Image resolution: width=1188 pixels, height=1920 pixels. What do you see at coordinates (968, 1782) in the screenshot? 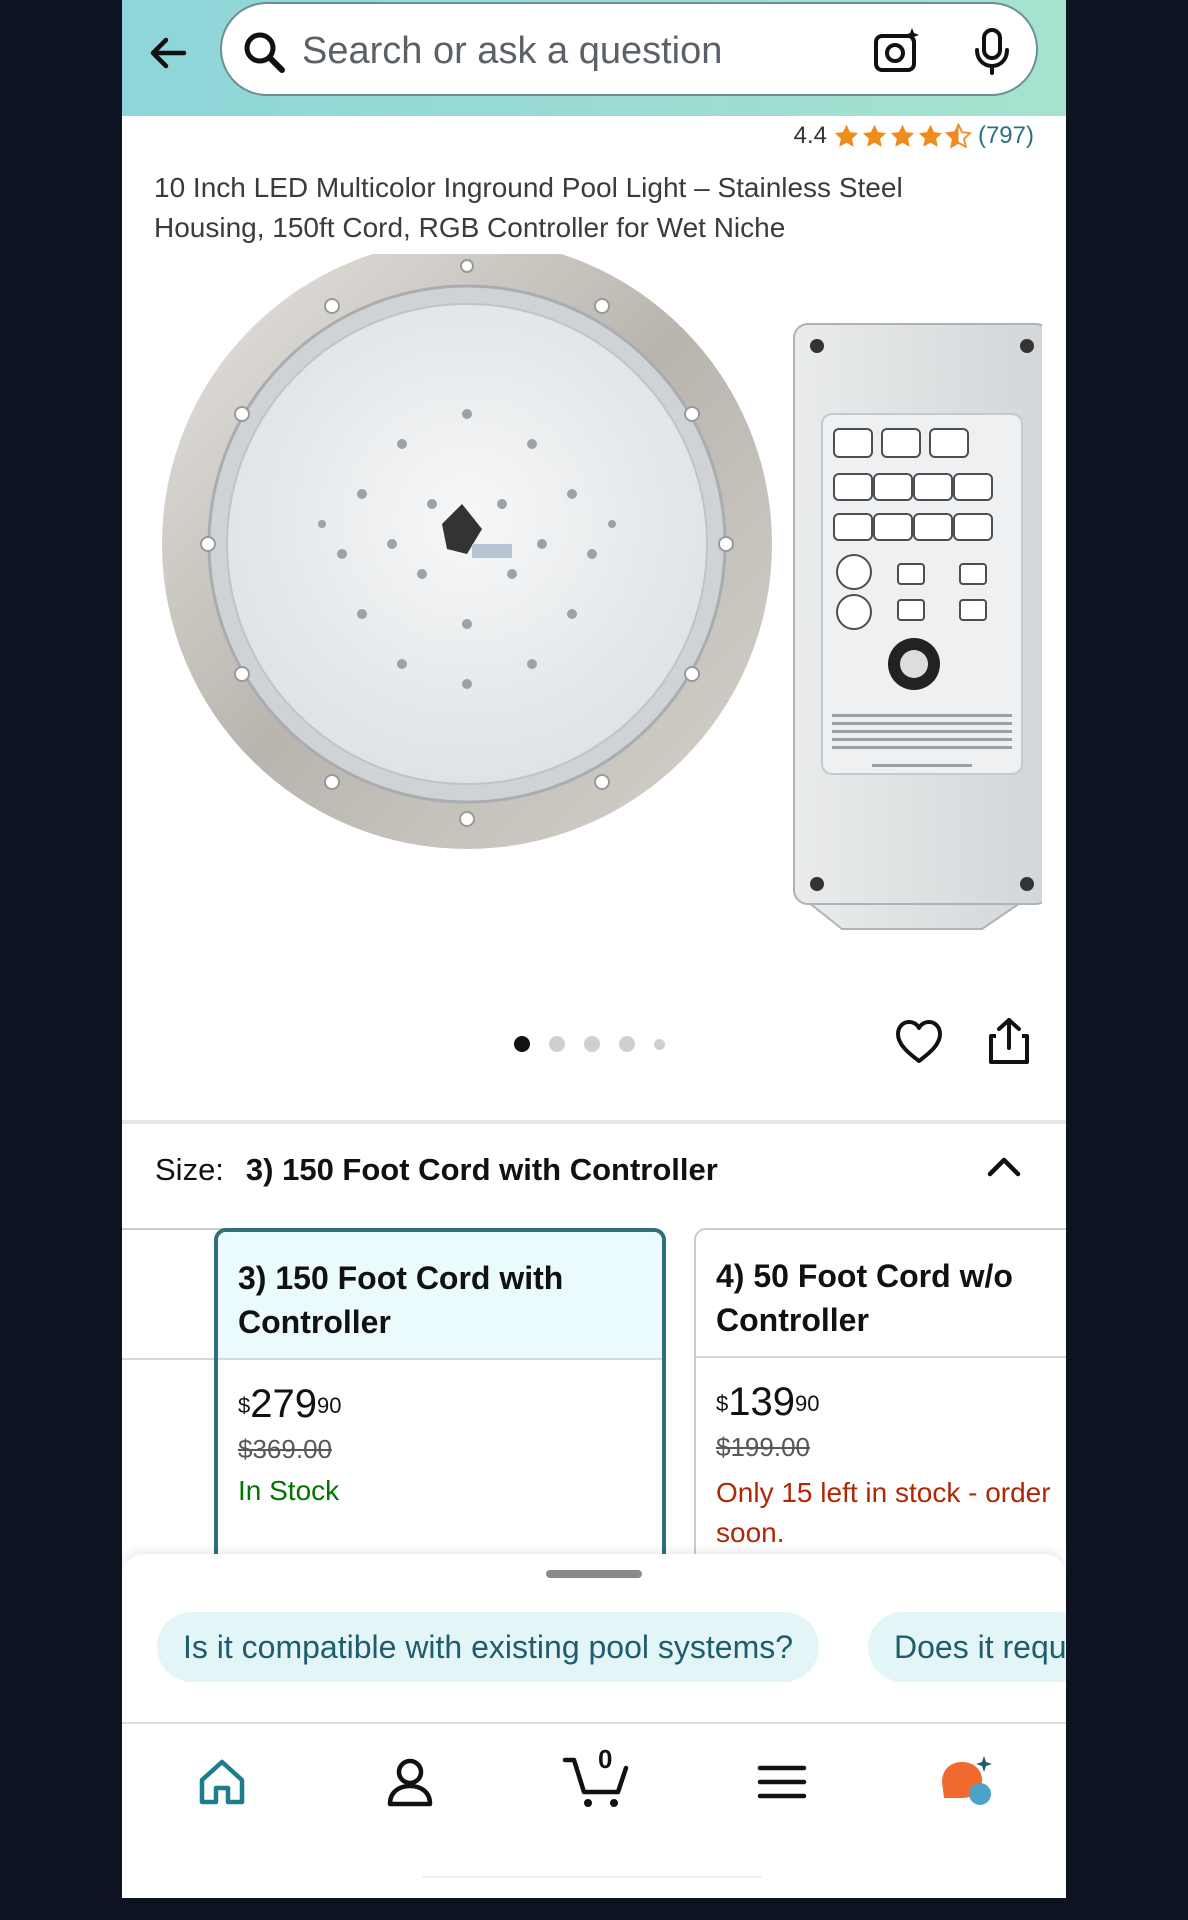
I see `assistant-icon` at bounding box center [968, 1782].